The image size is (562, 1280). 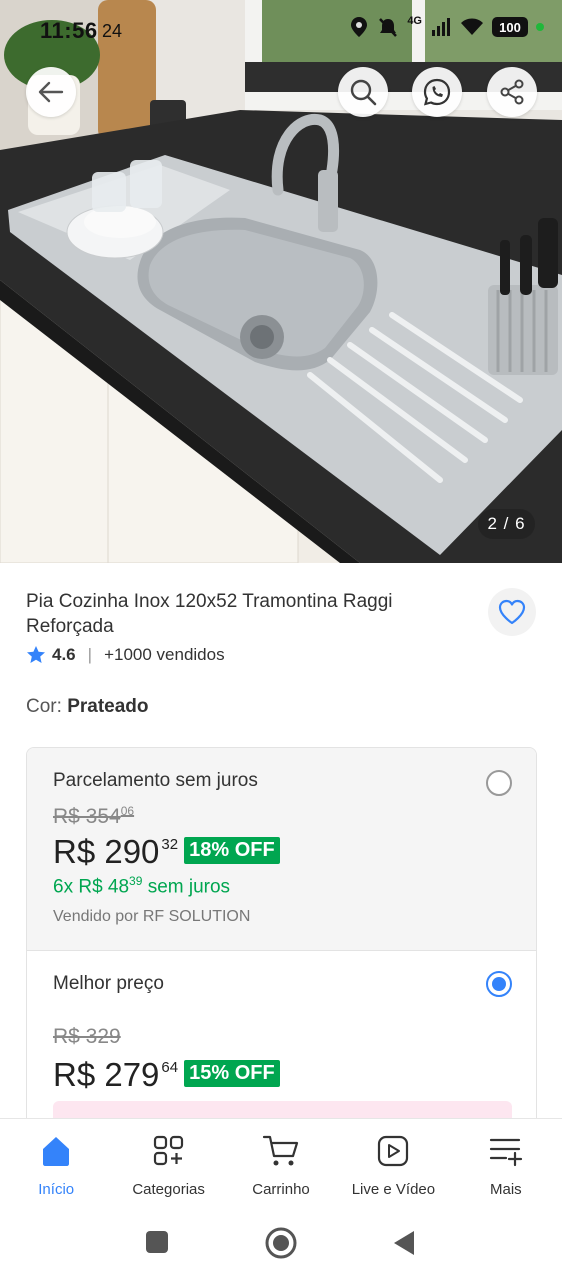 What do you see at coordinates (388, 27) in the screenshot?
I see `mute-icon` at bounding box center [388, 27].